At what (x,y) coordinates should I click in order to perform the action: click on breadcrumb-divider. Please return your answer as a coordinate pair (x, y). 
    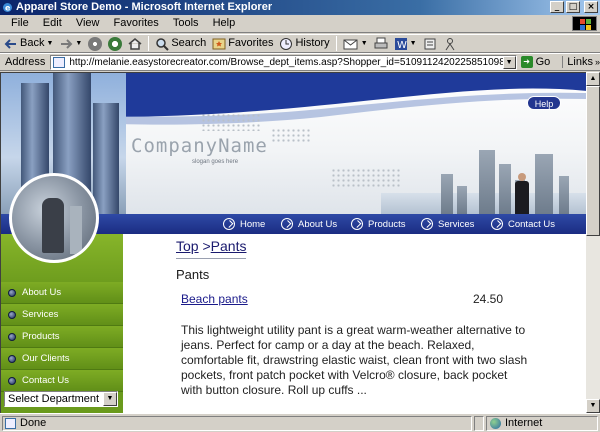
    Looking at the image, I should click on (211, 258).